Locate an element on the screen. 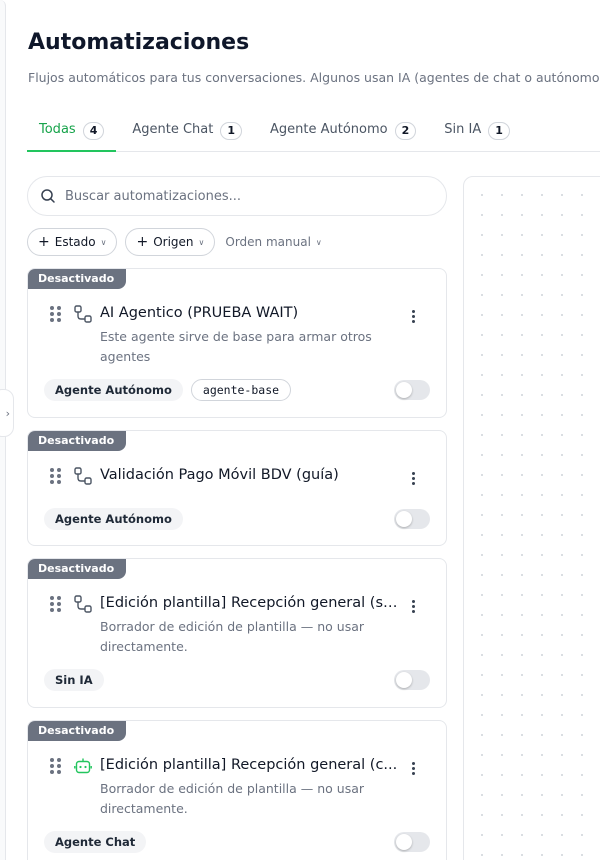 Image resolution: width=600 pixels, height=860 pixels. tag-list: Sin IA is located at coordinates (74, 680).